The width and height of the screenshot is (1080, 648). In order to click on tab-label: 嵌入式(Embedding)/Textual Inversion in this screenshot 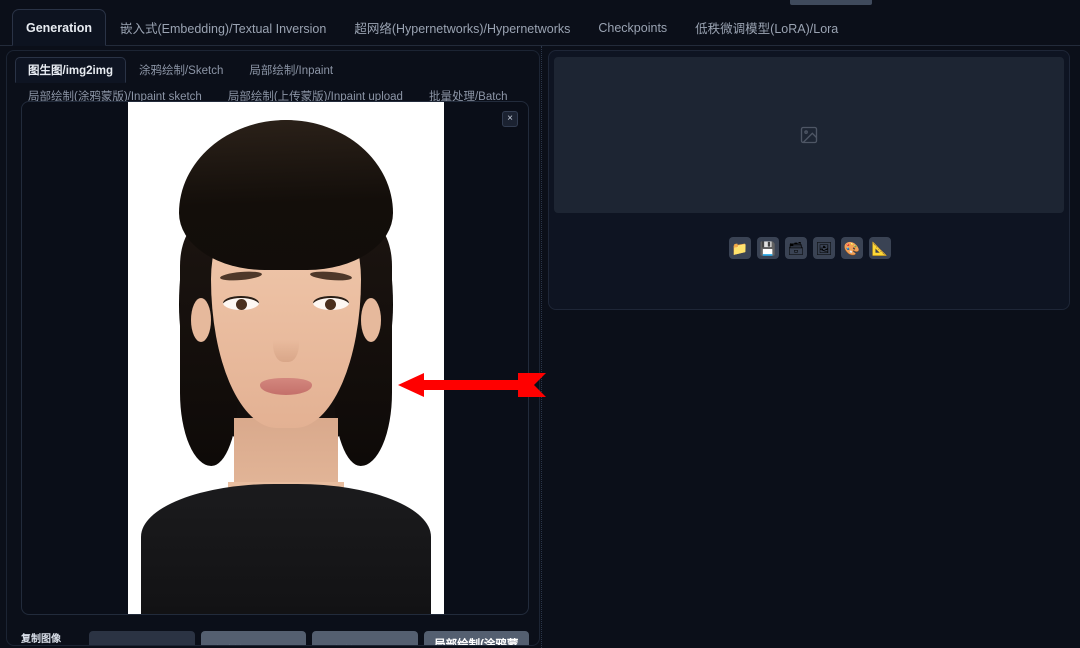, I will do `click(223, 29)`.